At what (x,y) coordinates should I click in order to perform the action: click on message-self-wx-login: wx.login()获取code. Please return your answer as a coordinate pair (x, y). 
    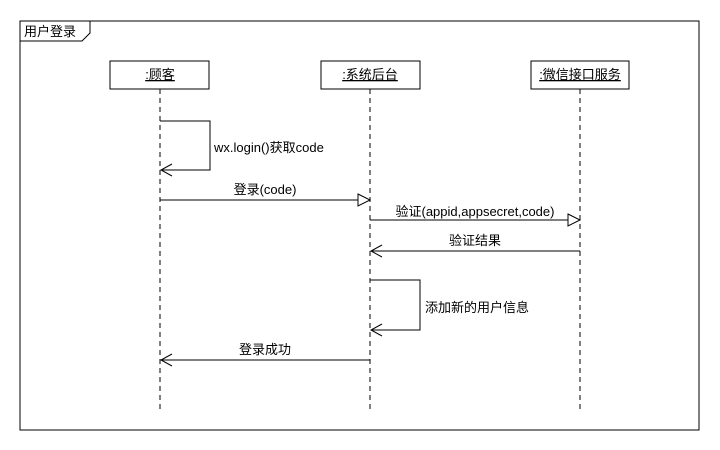
    Looking at the image, I should click on (241, 148).